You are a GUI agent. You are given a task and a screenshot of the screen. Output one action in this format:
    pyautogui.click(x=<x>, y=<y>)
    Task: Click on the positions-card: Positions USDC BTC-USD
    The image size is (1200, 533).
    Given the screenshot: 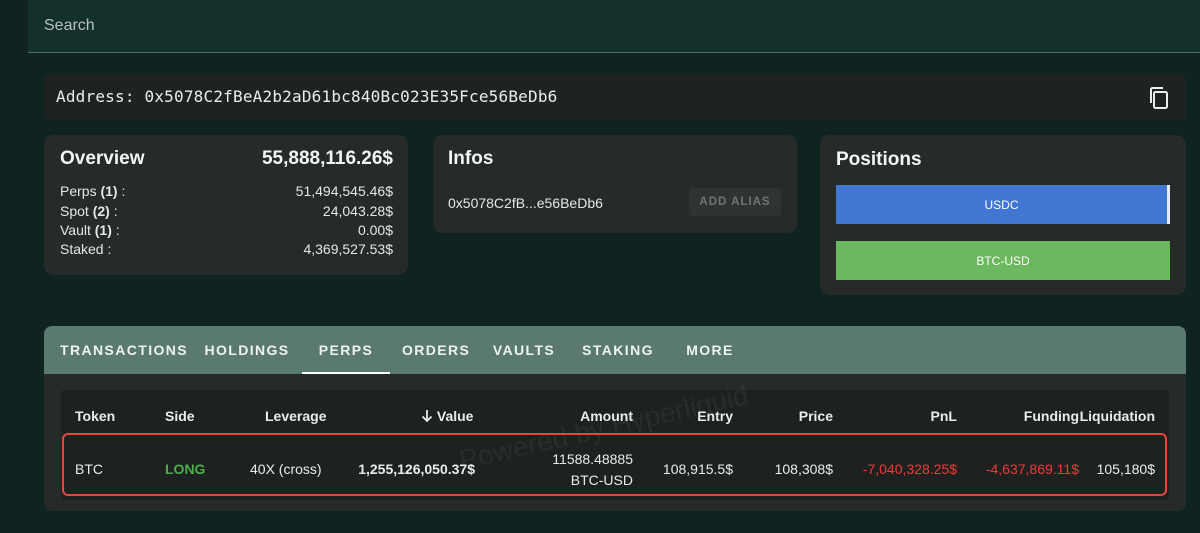 What is the action you would take?
    pyautogui.click(x=1003, y=215)
    